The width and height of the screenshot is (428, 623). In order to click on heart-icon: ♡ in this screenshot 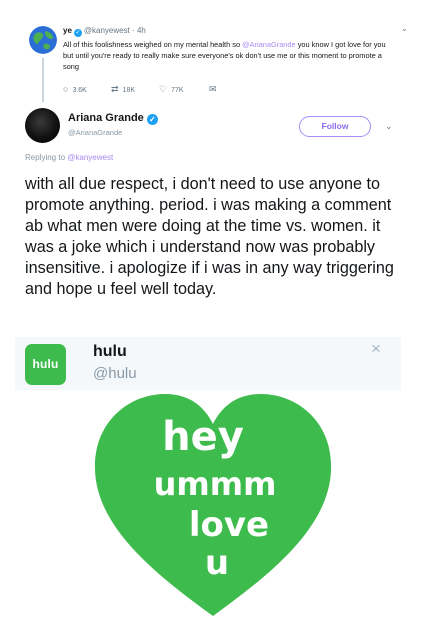, I will do `click(163, 89)`.